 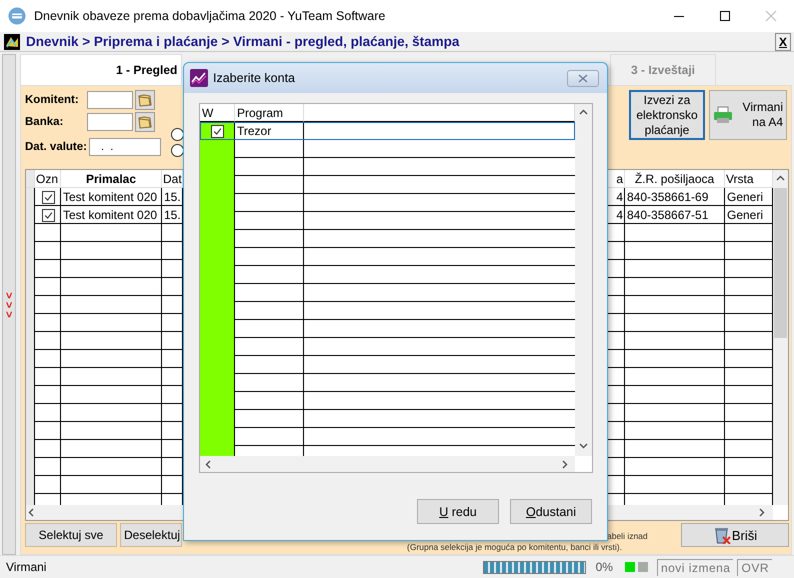 What do you see at coordinates (12, 42) in the screenshot?
I see `nav-icon` at bounding box center [12, 42].